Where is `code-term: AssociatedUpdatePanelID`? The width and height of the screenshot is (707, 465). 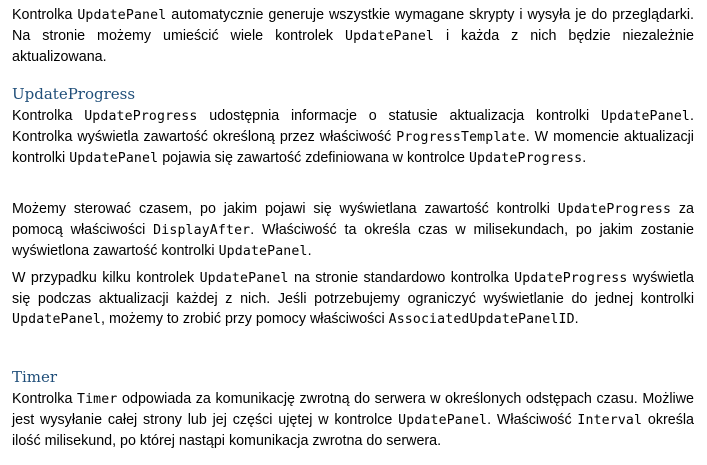
code-term: AssociatedUpdatePanelID is located at coordinates (481, 319).